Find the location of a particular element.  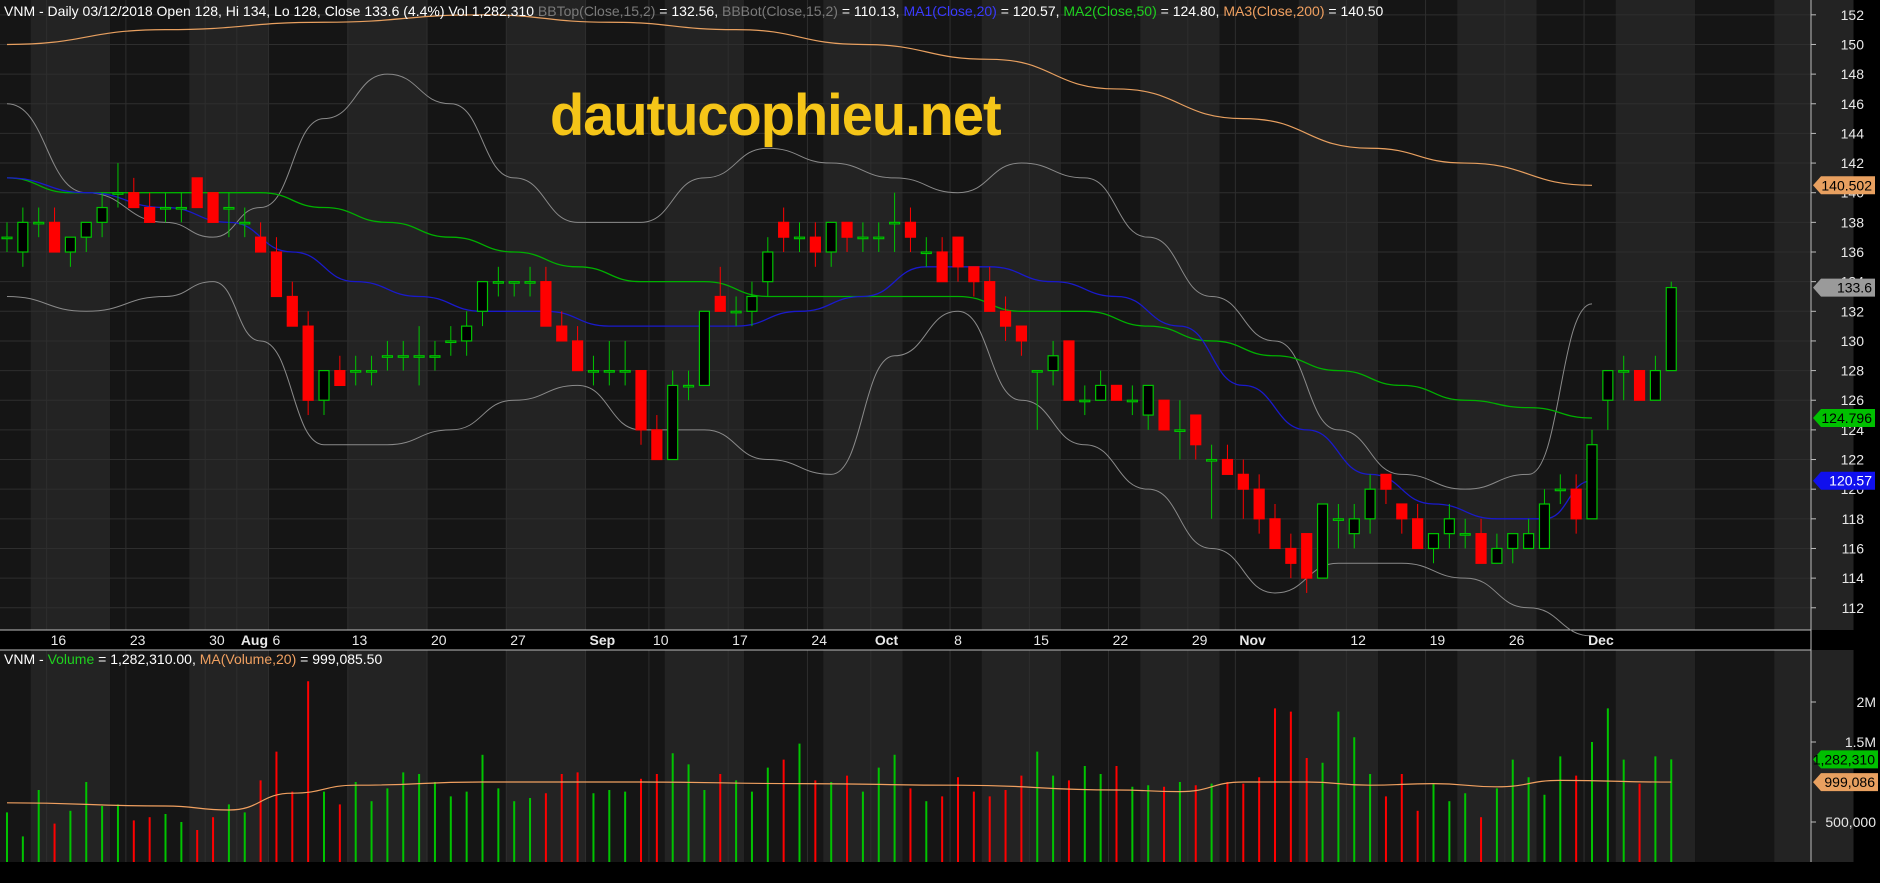

last-value-tag: 133.6 is located at coordinates (1844, 287).